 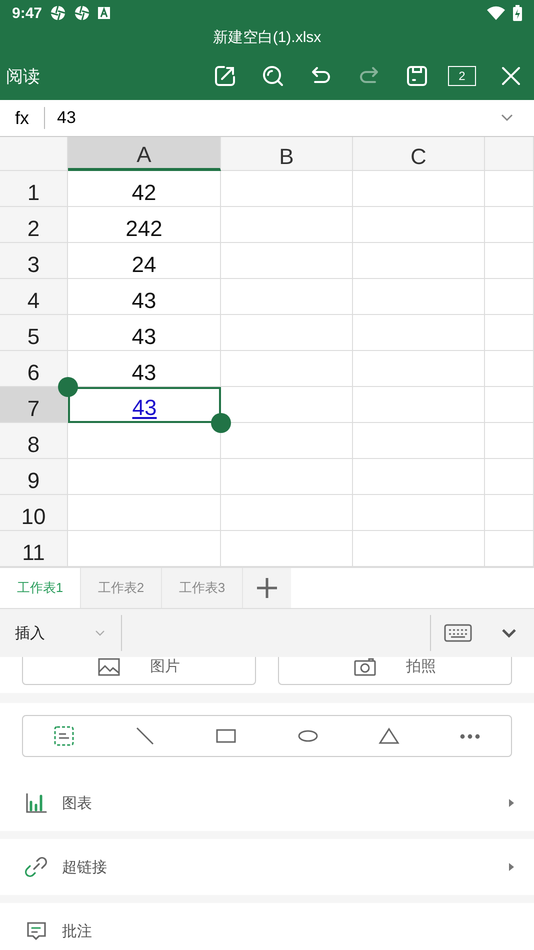 What do you see at coordinates (144, 408) in the screenshot?
I see `link-text: 43` at bounding box center [144, 408].